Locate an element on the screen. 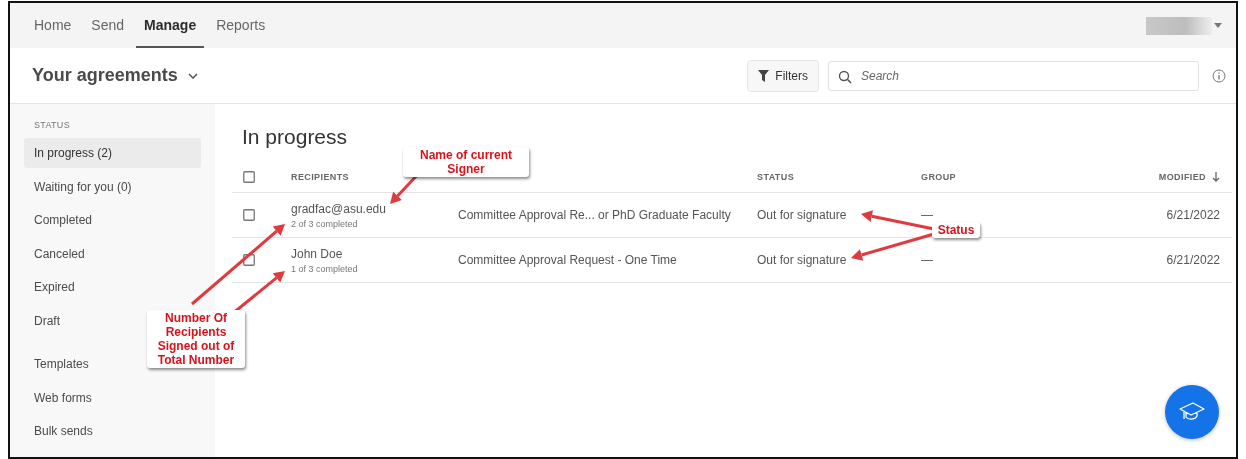  filters-button: Filters is located at coordinates (783, 75).